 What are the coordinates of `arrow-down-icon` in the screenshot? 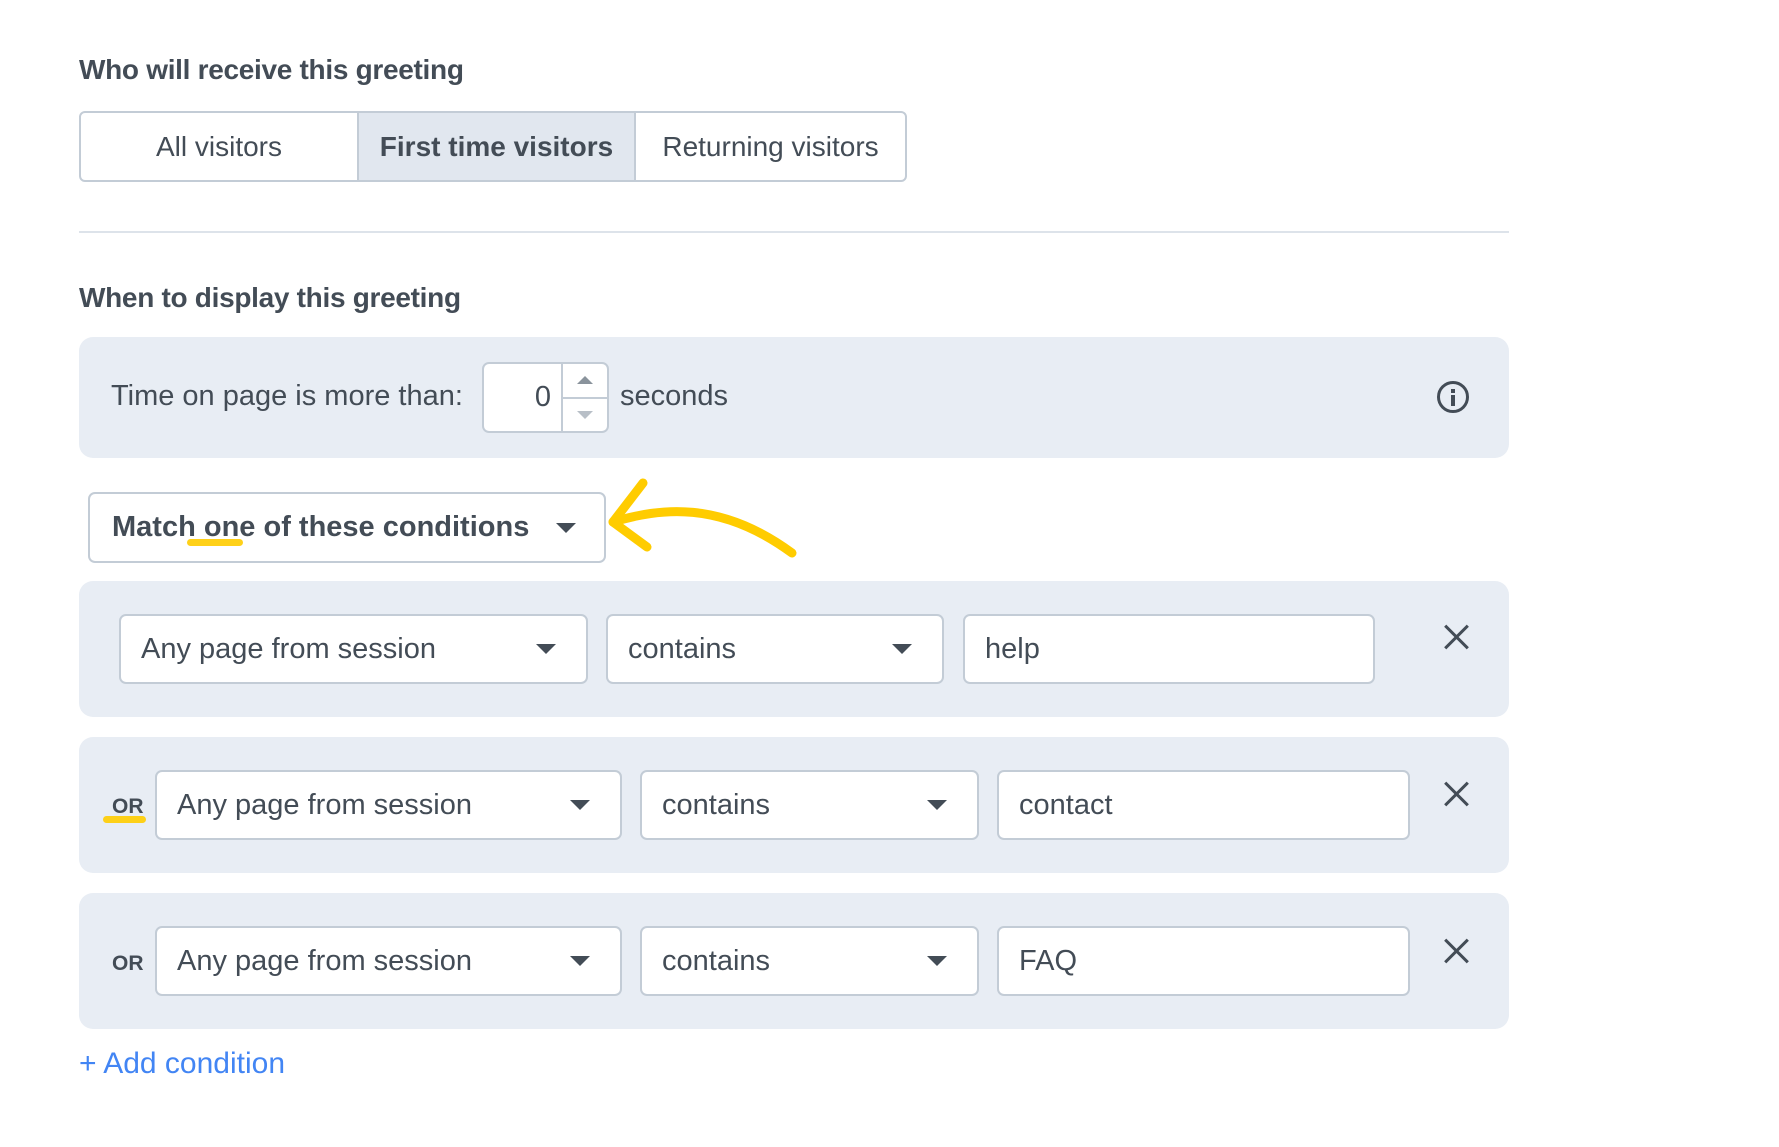 It's located at (585, 414).